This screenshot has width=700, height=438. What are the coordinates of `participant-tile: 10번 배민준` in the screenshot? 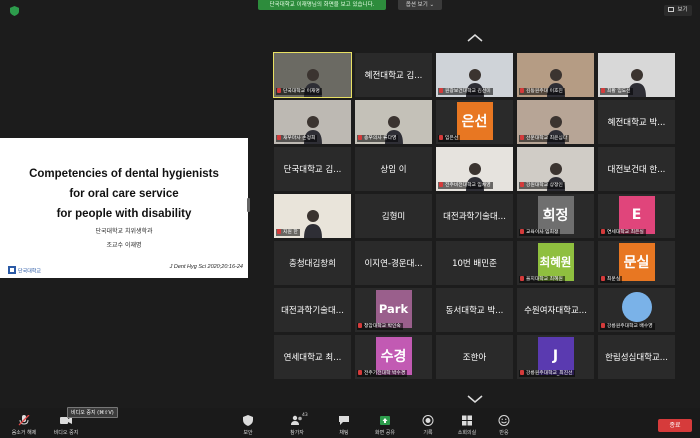 It's located at (474, 263).